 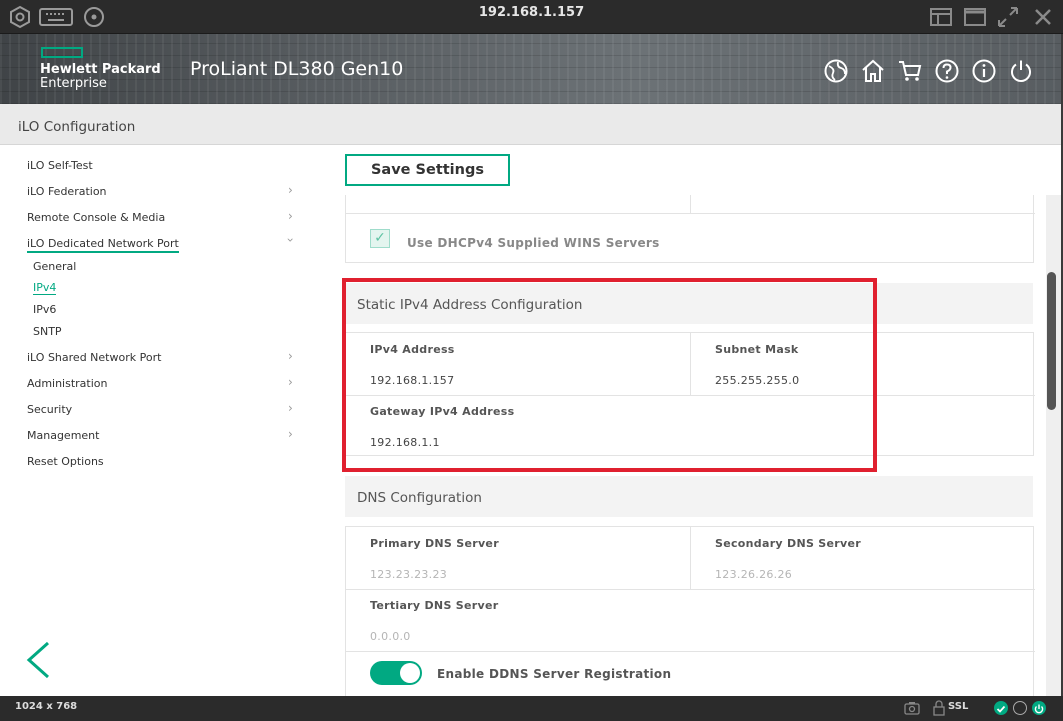 I want to click on sidebar-item-shared-network-port: iLO Shared Network Port, so click(x=94, y=357).